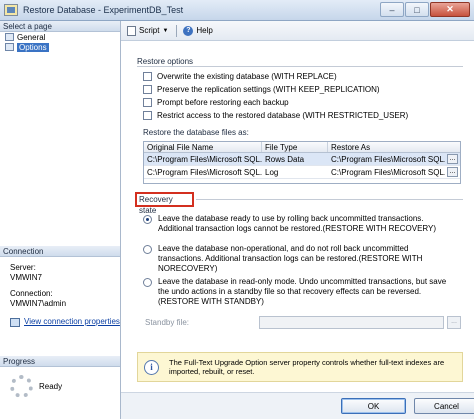 Image resolution: width=474 pixels, height=419 pixels. Describe the element at coordinates (392, 9) in the screenshot. I see `minimize-button: –` at that location.